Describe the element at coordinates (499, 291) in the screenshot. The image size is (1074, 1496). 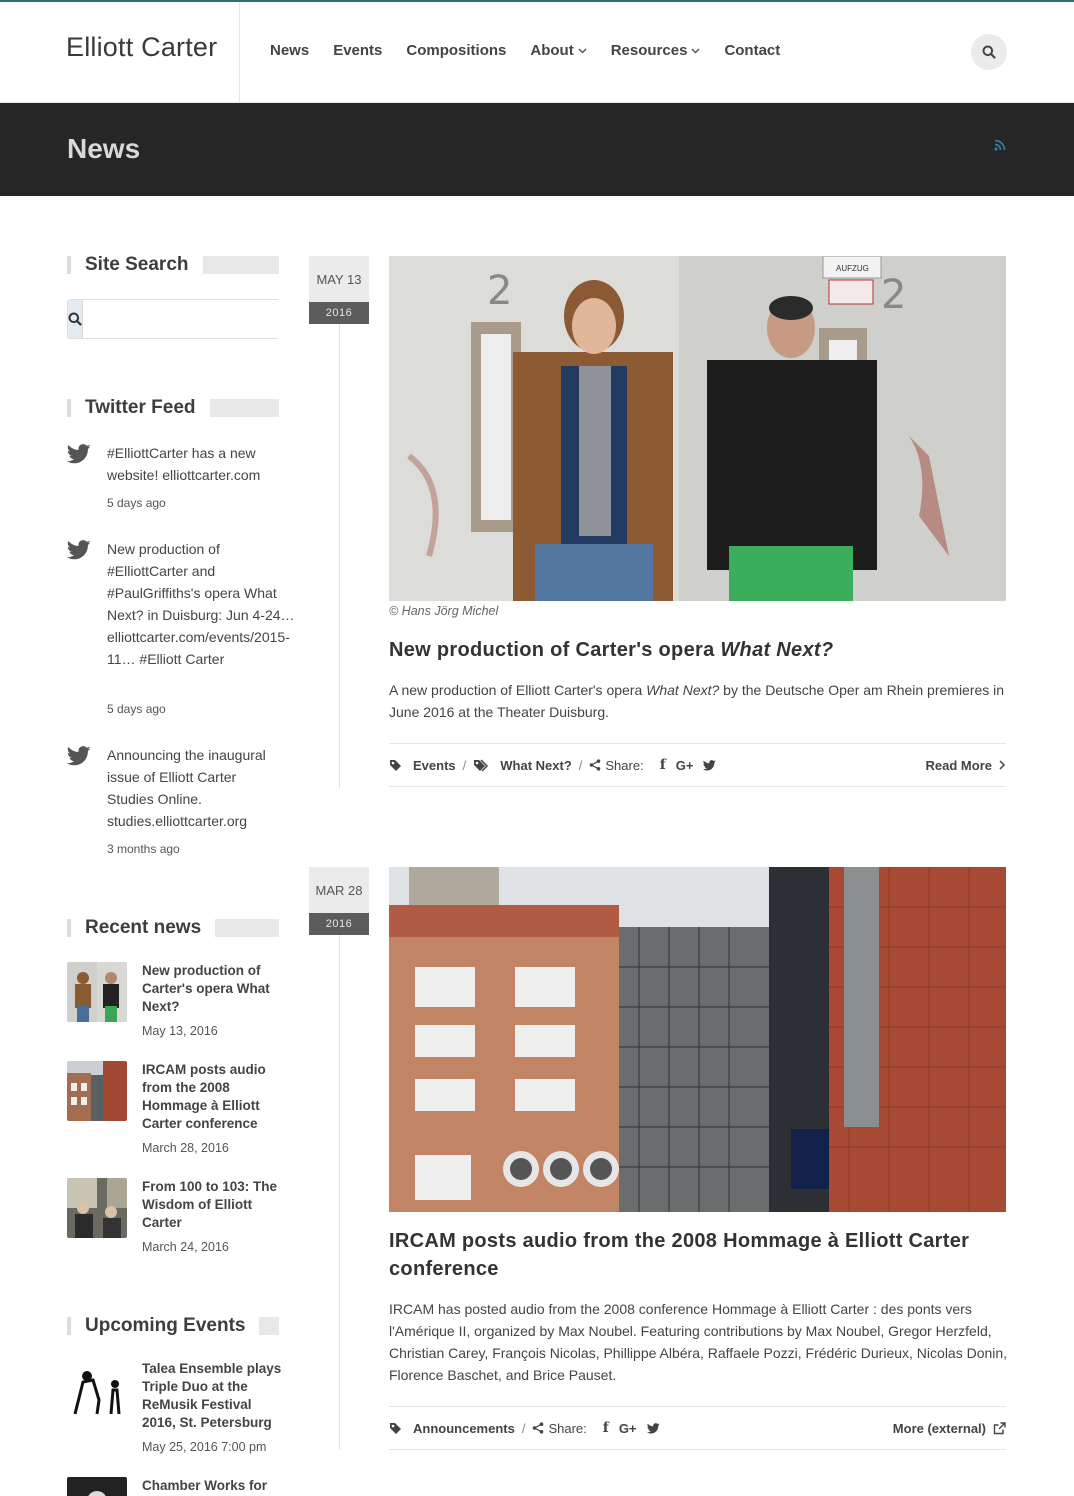
I see `svg-text: 2` at that location.